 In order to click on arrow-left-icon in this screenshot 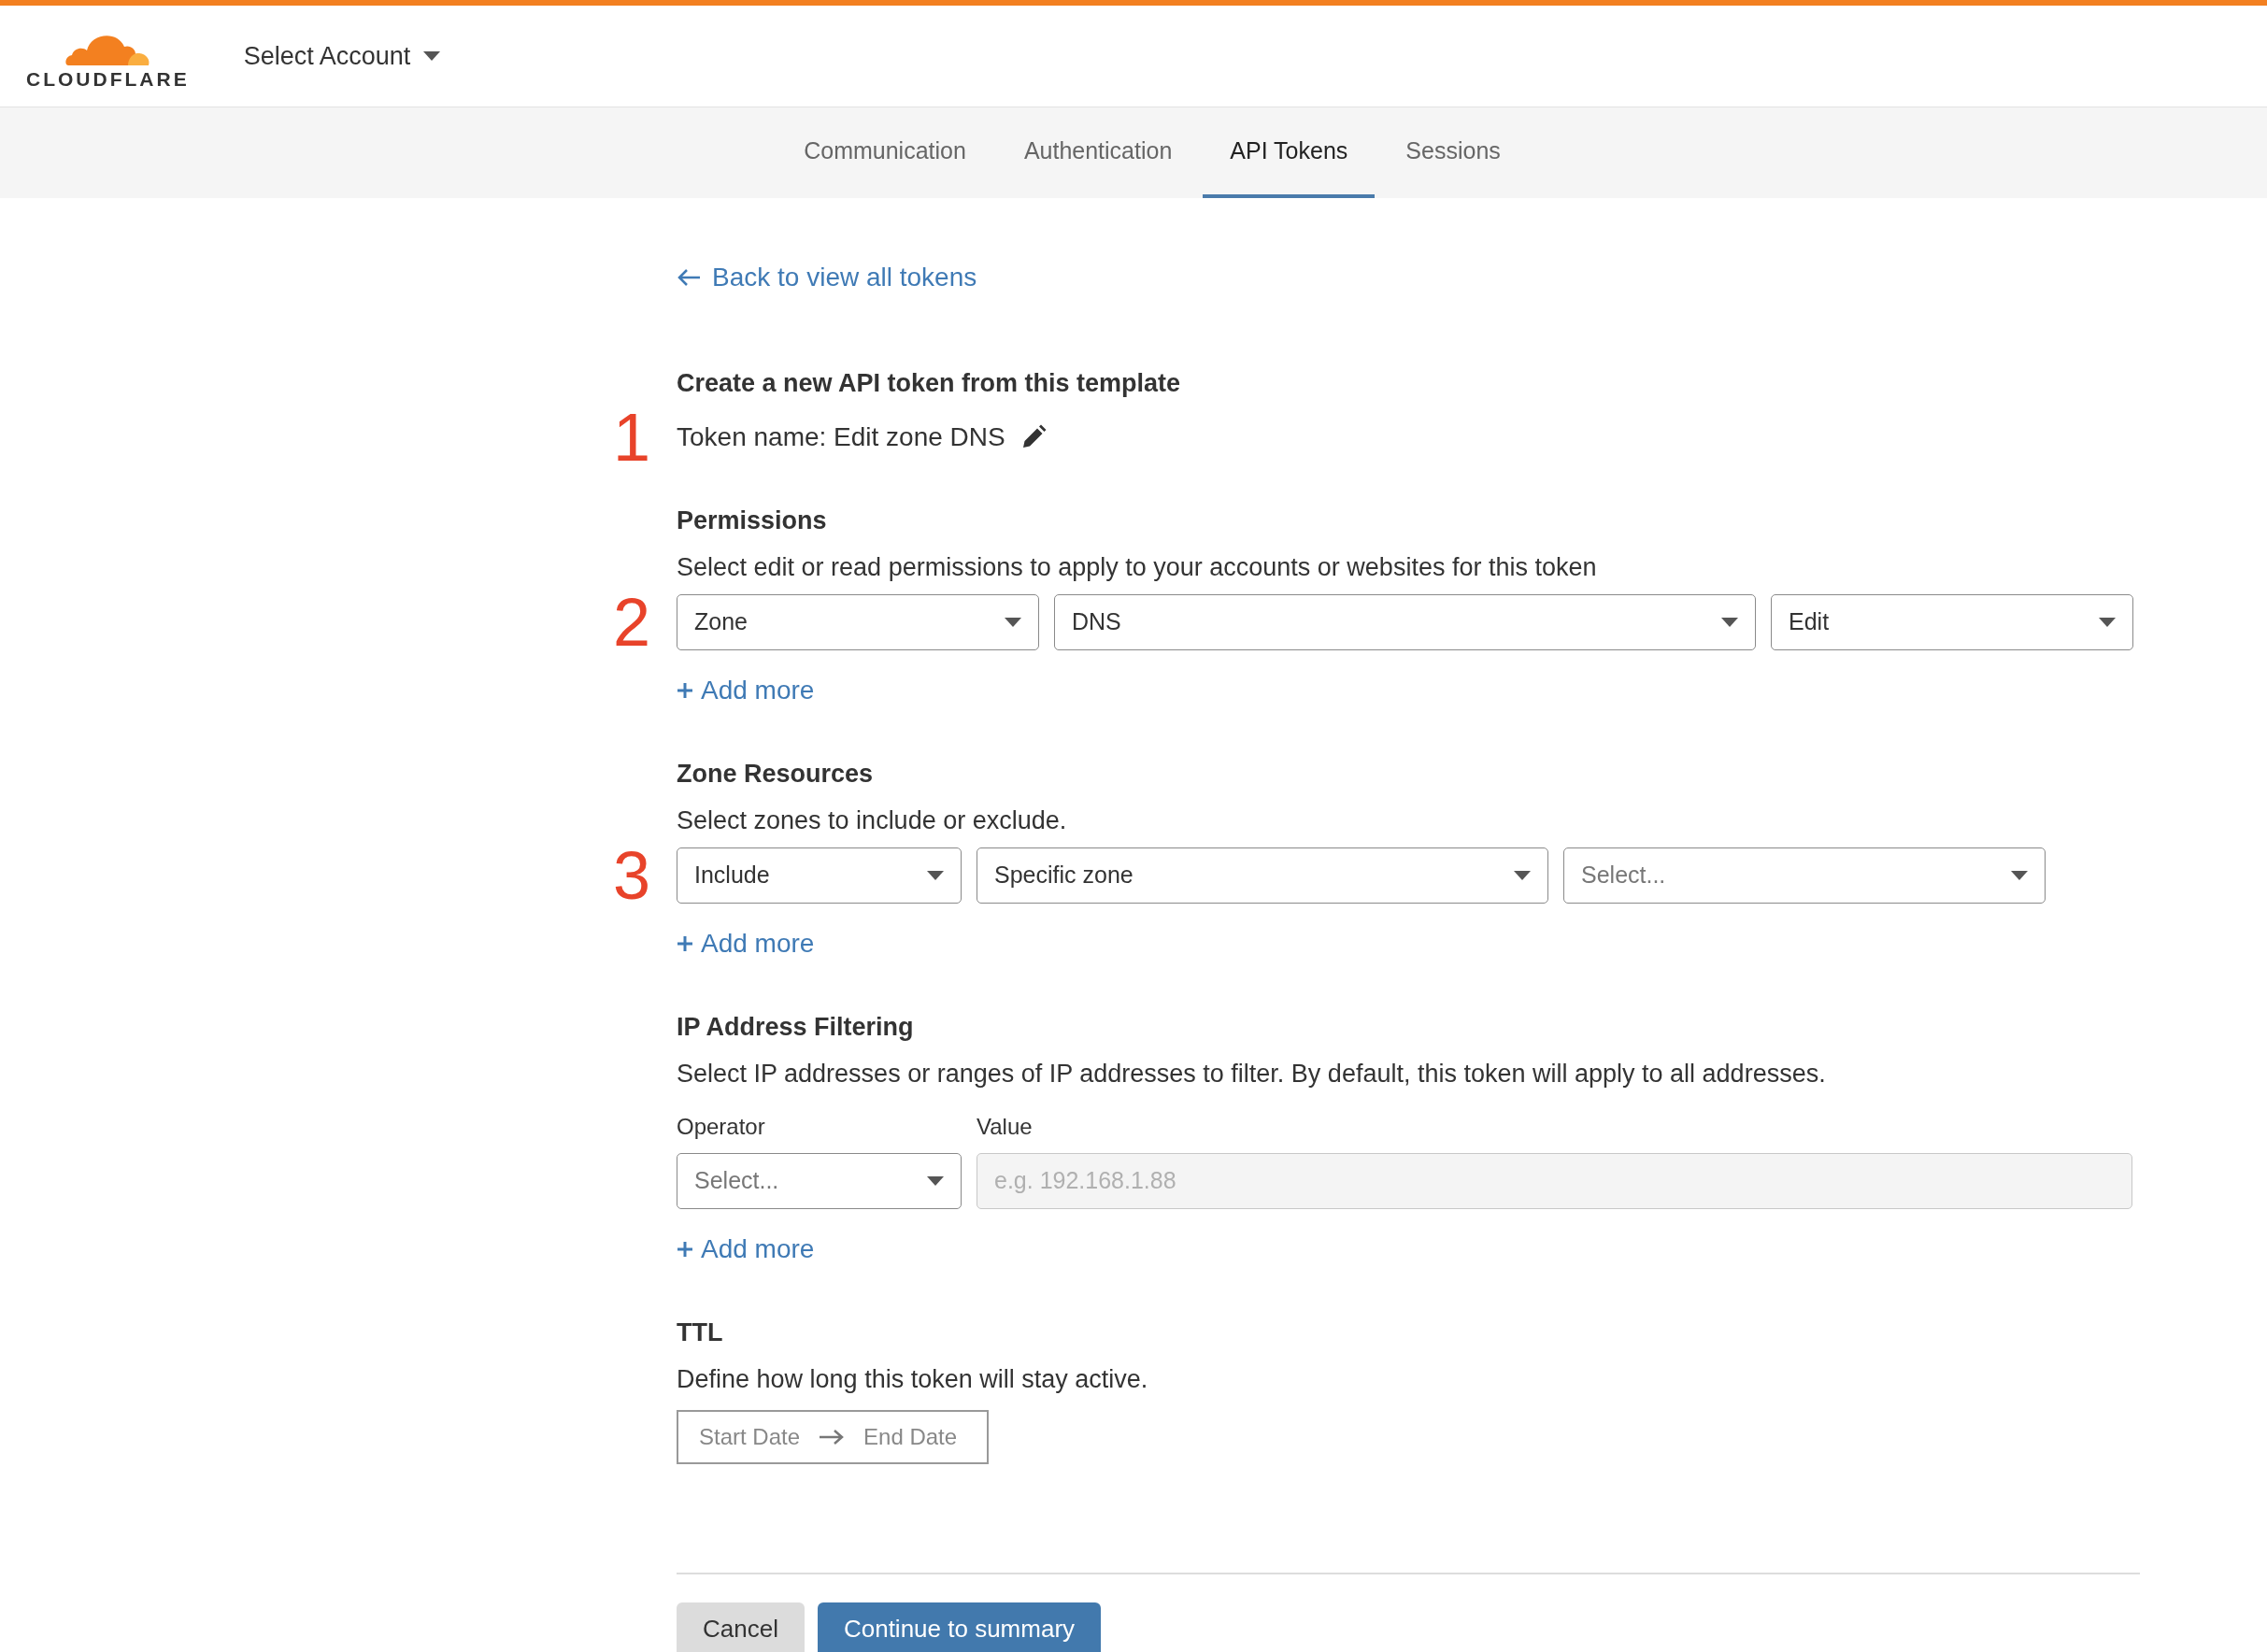, I will do `click(689, 277)`.